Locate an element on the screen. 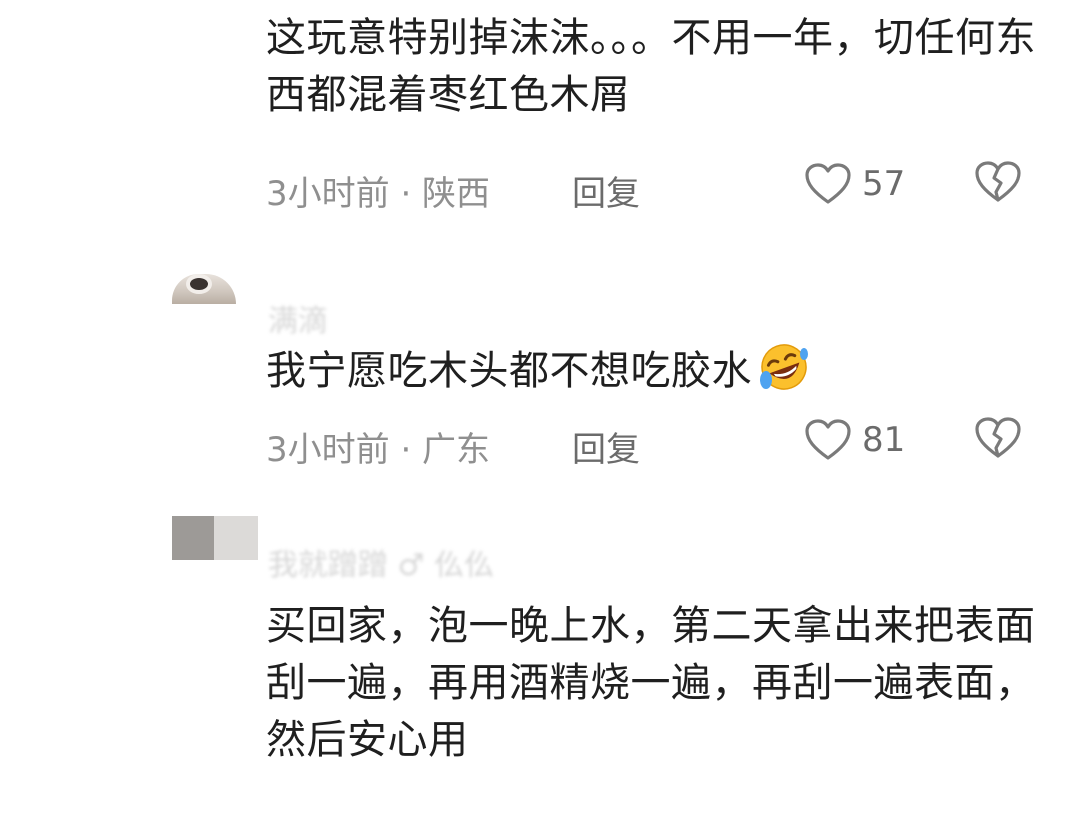 This screenshot has width=1080, height=822. comment-meta: 3小时前 · 陕西 回复 57 is located at coordinates (661, 187).